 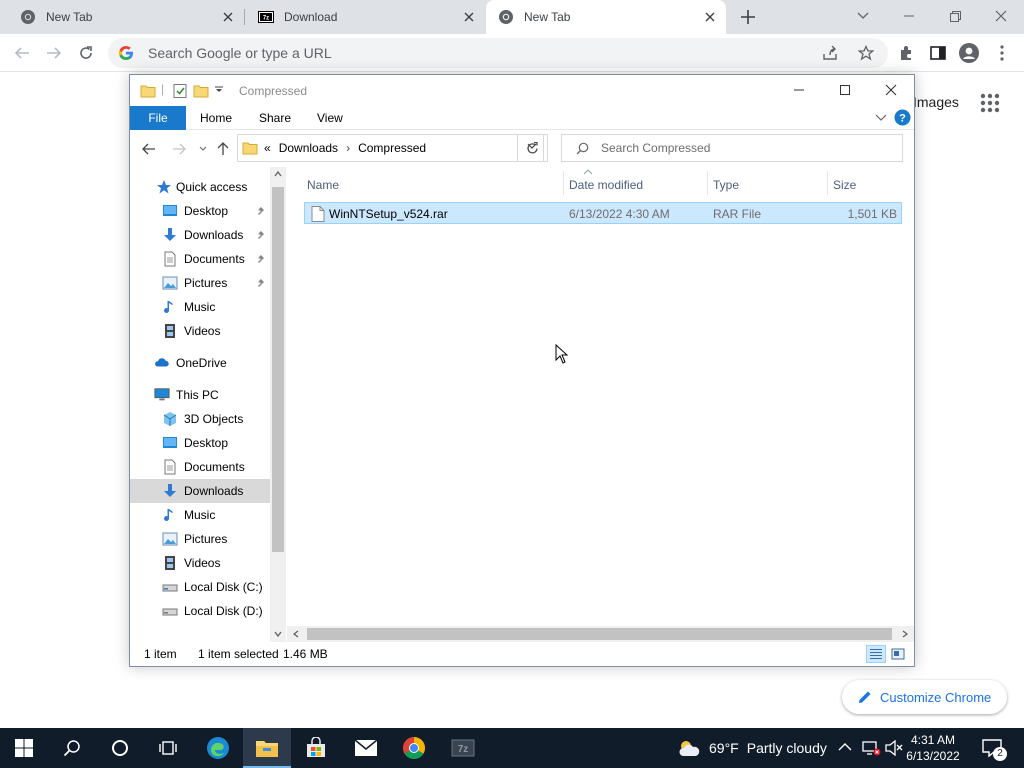 I want to click on taskbar-mail, so click(x=366, y=748).